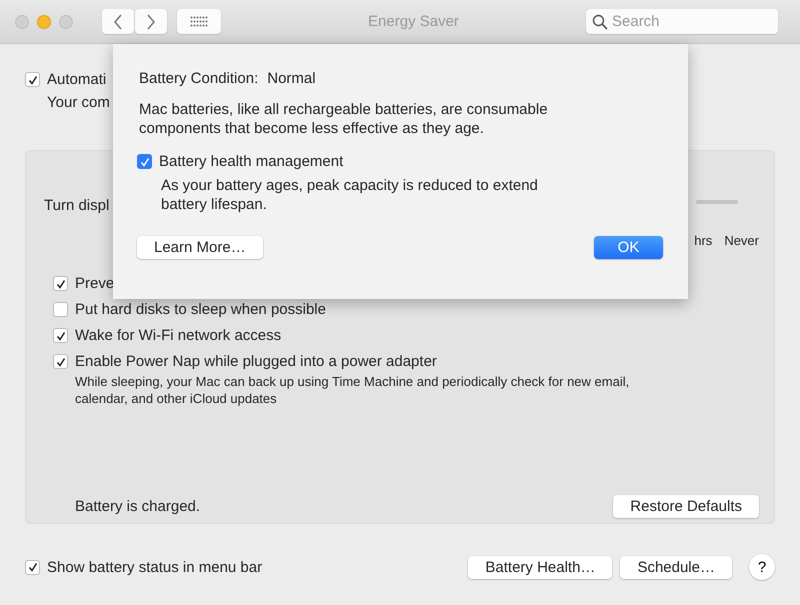 This screenshot has height=605, width=800. What do you see at coordinates (717, 202) in the screenshot?
I see `slider-track` at bounding box center [717, 202].